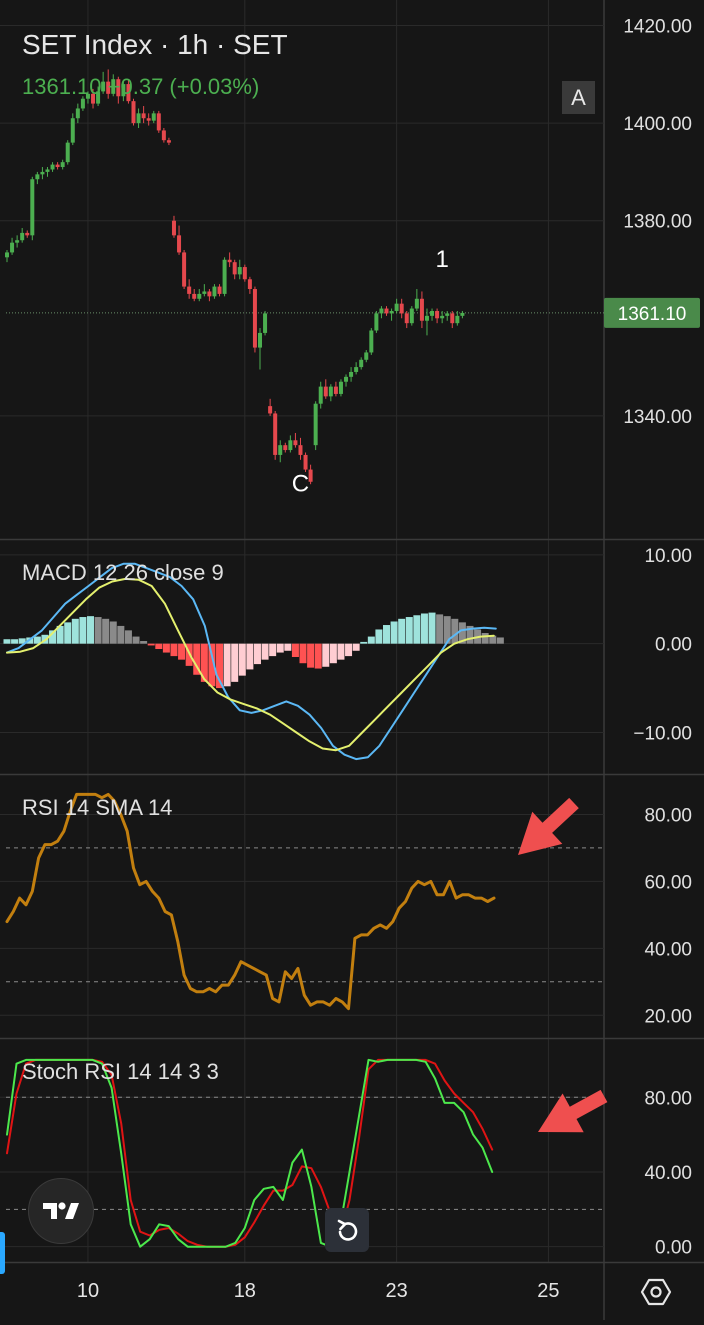 Image resolution: width=704 pixels, height=1325 pixels. I want to click on reset-chart-icon, so click(347, 1230).